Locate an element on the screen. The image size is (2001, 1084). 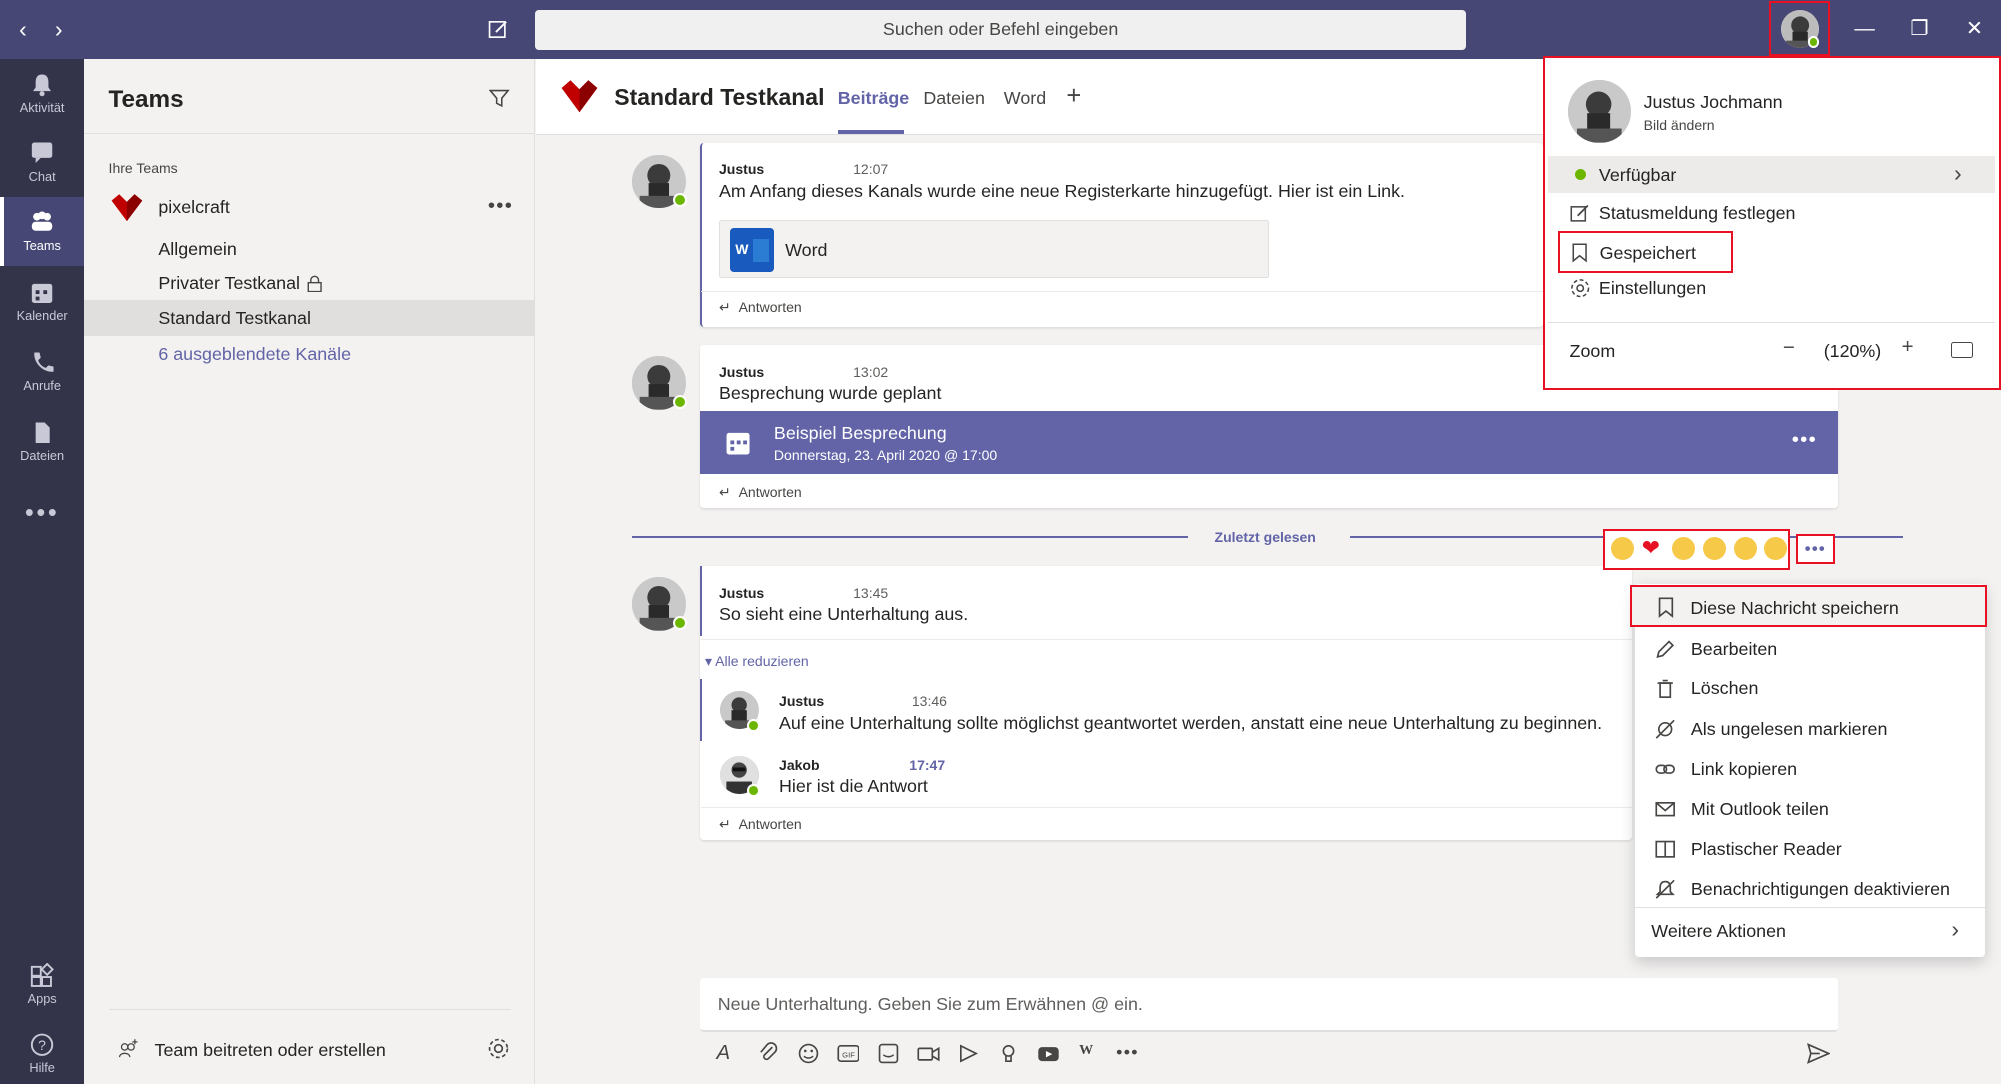
like-reaction-icon is located at coordinates (1623, 549).